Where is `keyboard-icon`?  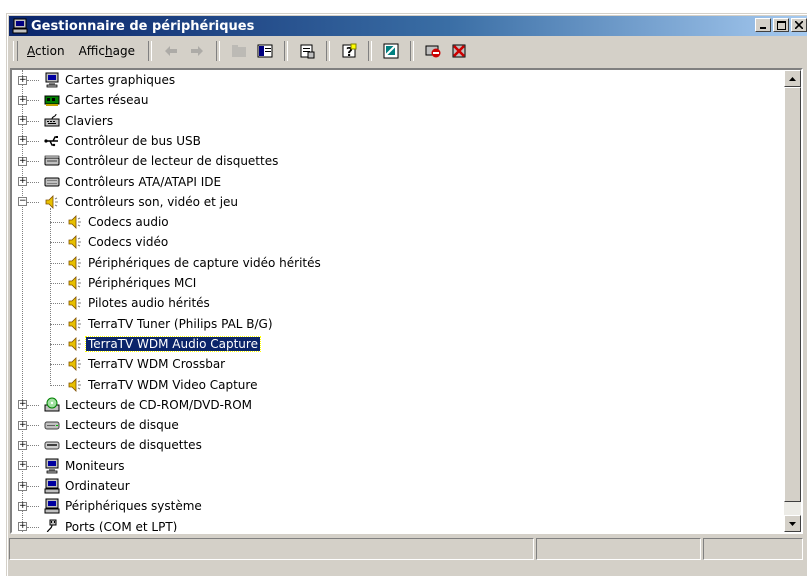
keyboard-icon is located at coordinates (52, 120).